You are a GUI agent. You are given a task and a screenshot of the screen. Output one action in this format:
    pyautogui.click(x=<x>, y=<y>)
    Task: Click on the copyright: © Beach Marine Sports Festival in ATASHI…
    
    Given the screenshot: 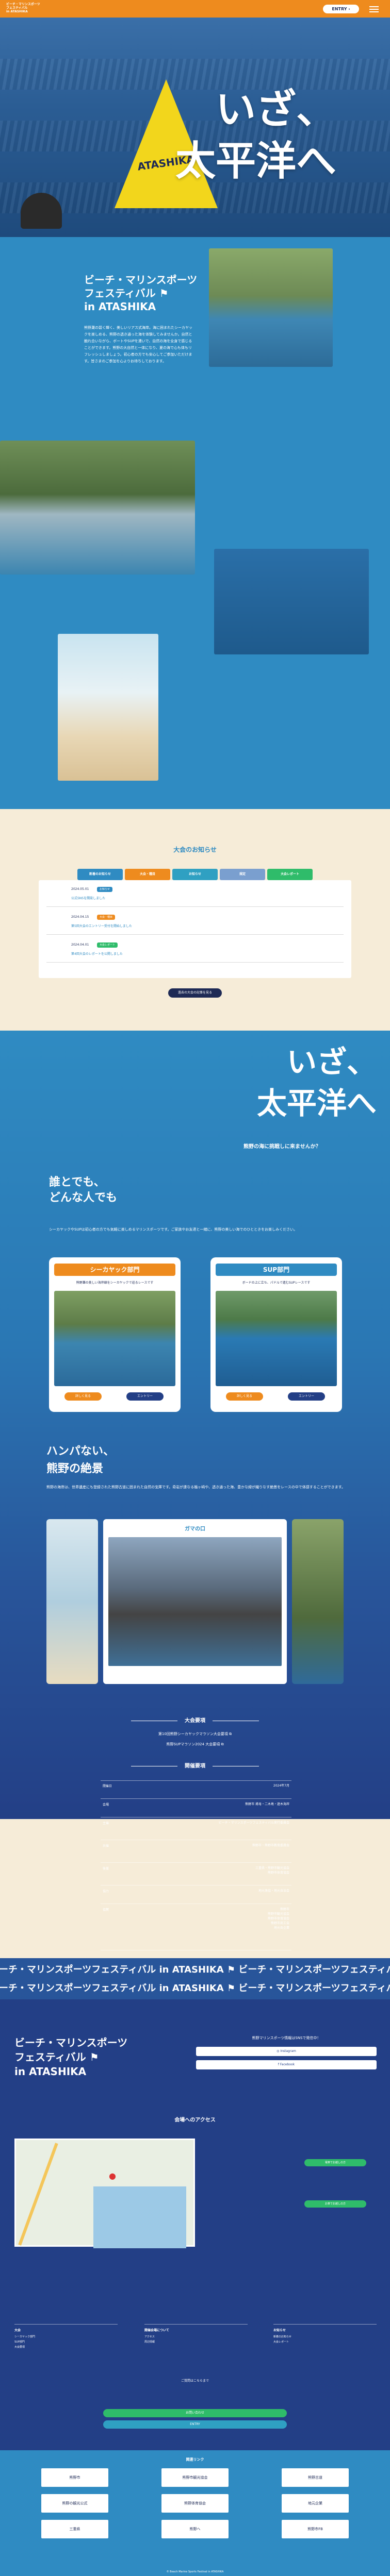 What is the action you would take?
    pyautogui.click(x=195, y=2571)
    